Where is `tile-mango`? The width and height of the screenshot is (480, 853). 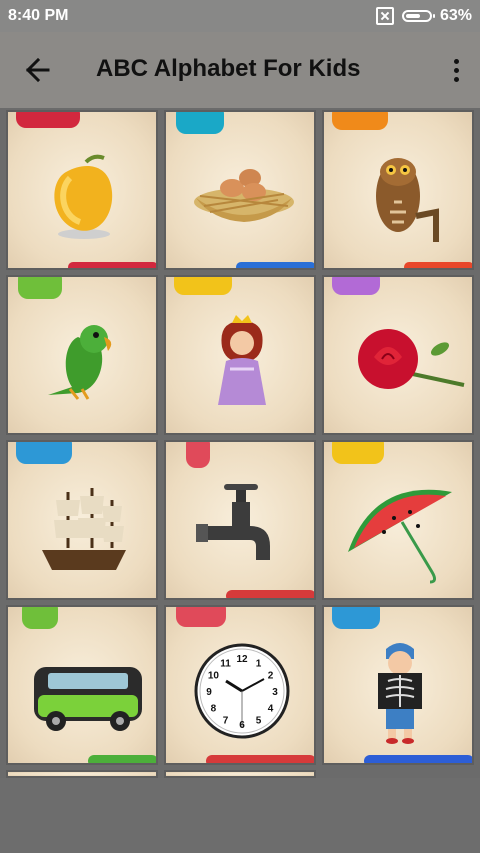
tile-mango is located at coordinates (82, 190).